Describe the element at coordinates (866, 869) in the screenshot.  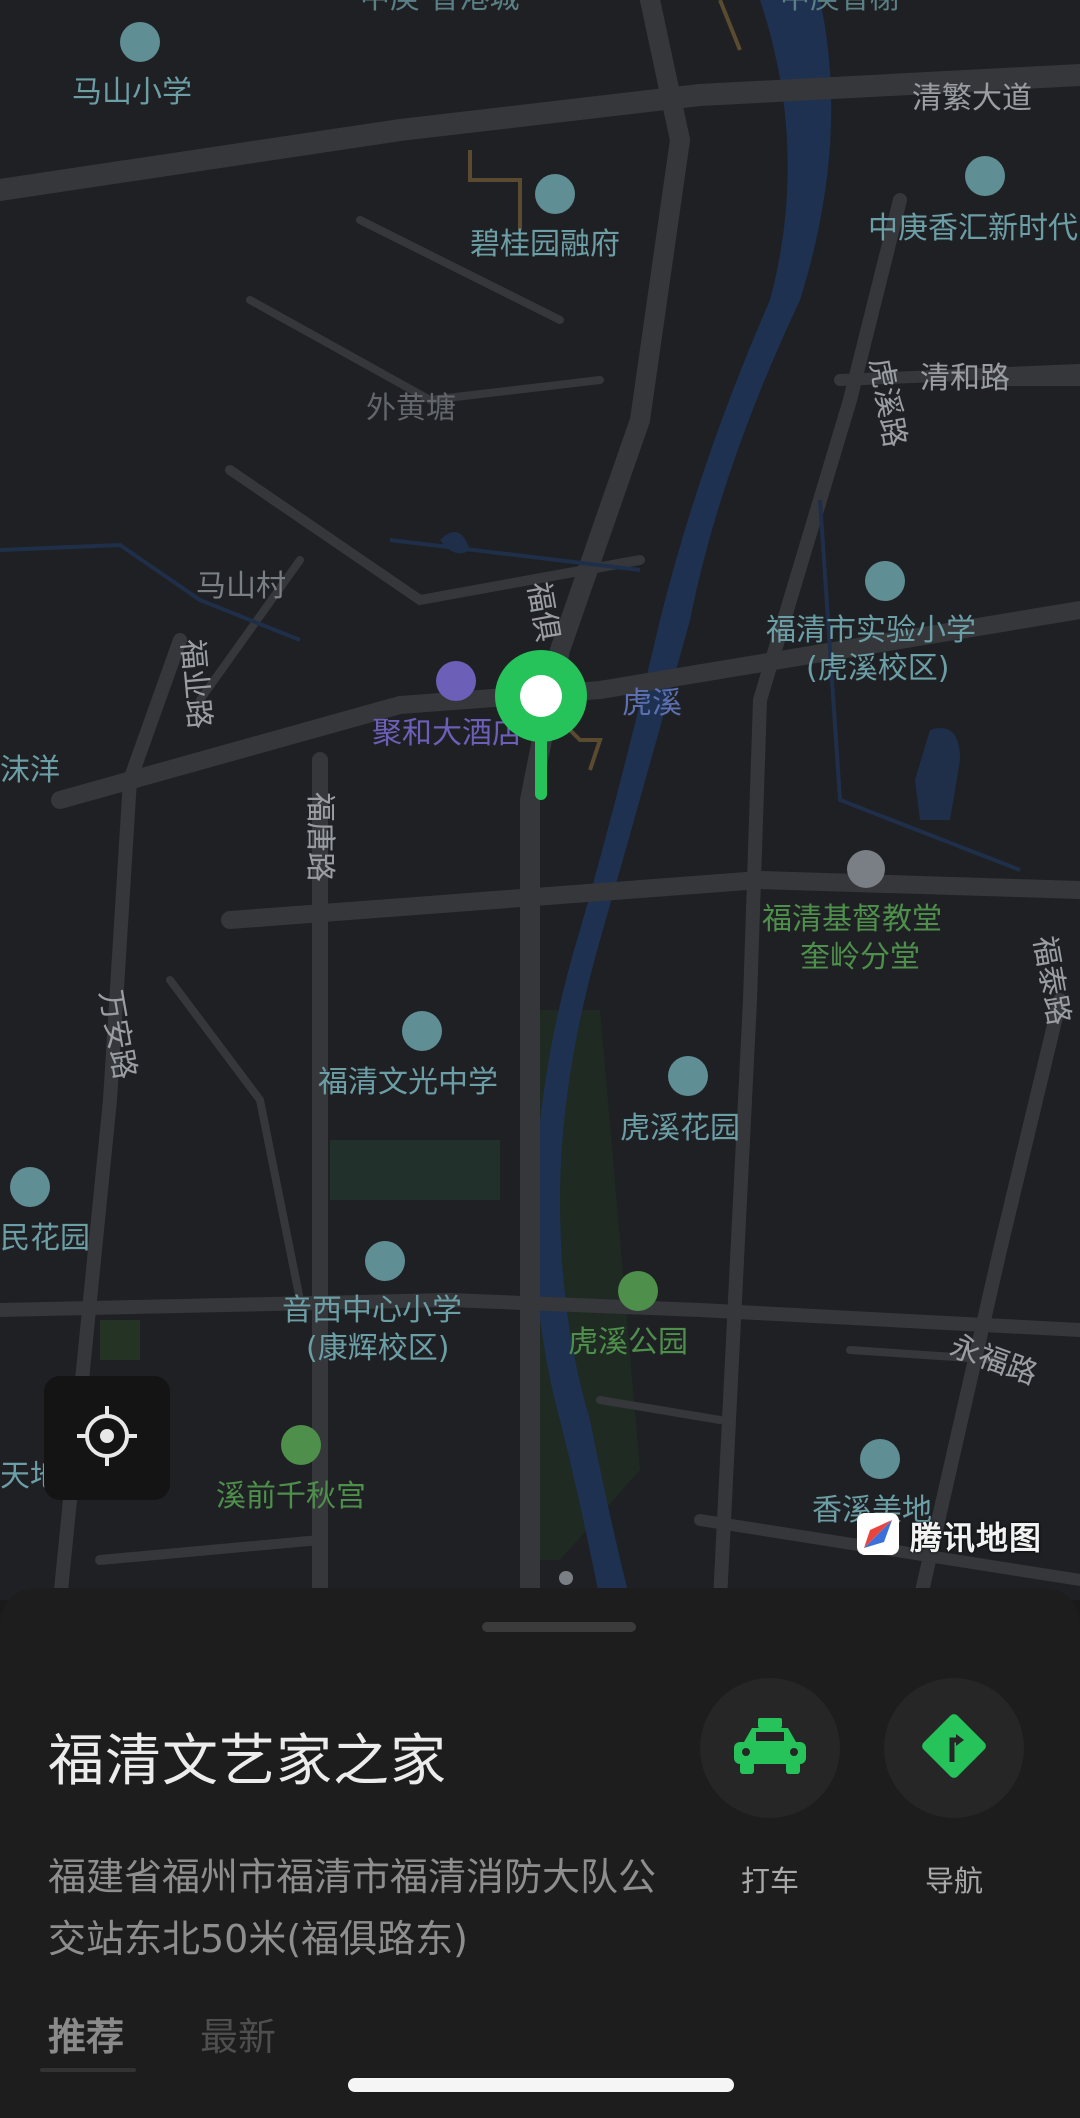
I see `bus-stop-icon` at that location.